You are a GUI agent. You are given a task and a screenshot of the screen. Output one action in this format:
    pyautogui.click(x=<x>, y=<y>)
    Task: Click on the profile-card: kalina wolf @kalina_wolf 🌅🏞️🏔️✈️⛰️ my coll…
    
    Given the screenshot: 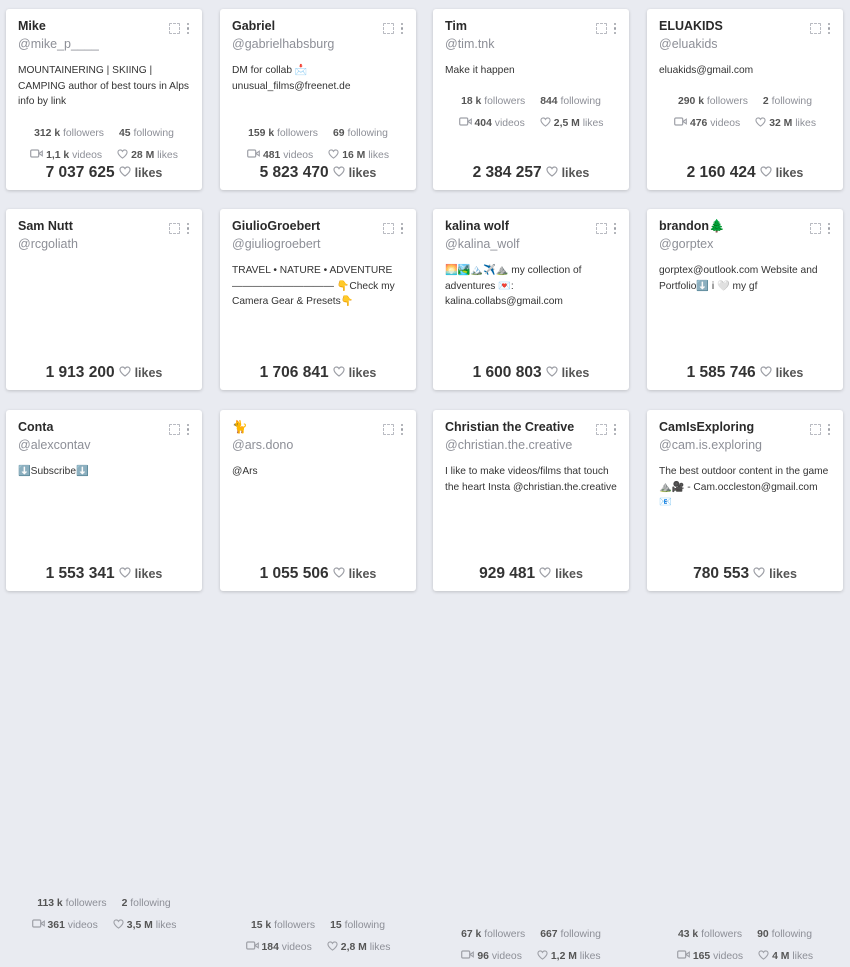 What is the action you would take?
    pyautogui.click(x=531, y=385)
    